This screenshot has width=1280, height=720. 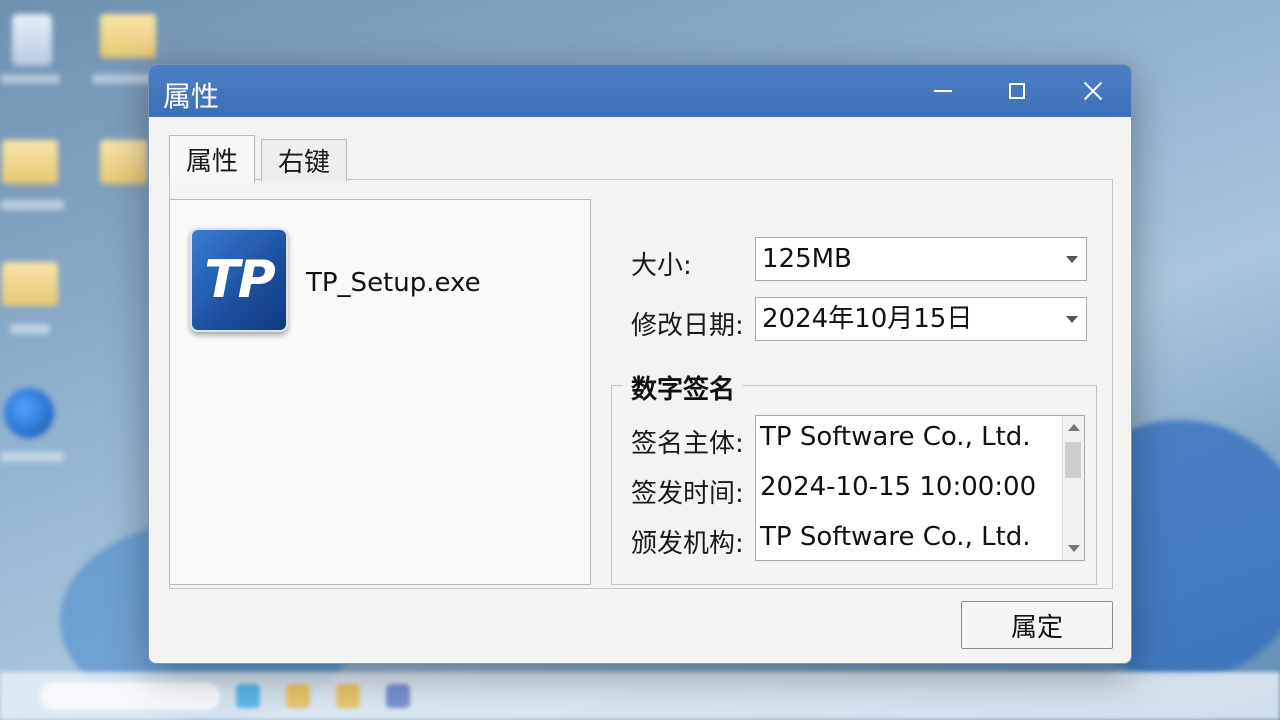 I want to click on scroll-down-icon, so click(x=1074, y=548).